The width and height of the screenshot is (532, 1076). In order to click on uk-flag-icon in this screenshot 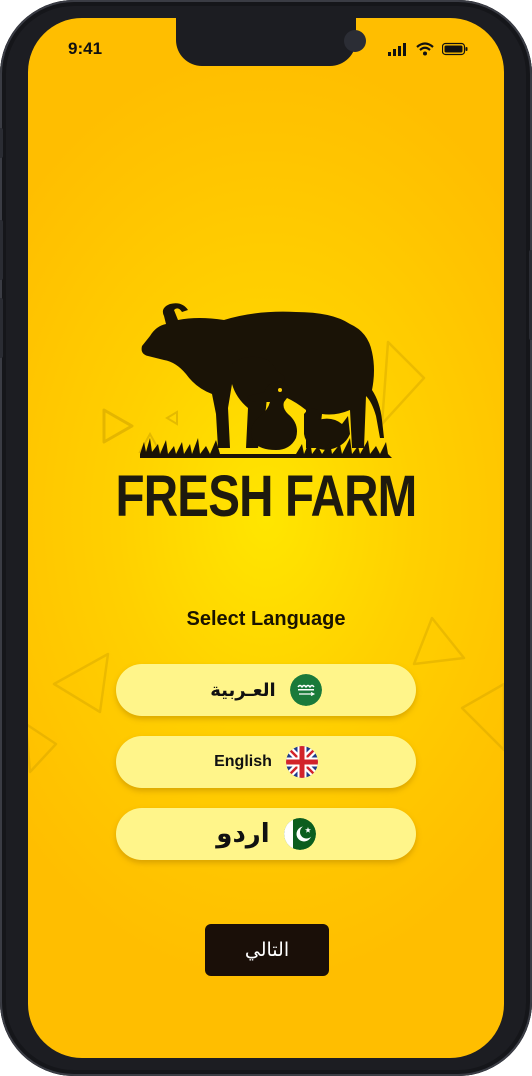, I will do `click(301, 762)`.